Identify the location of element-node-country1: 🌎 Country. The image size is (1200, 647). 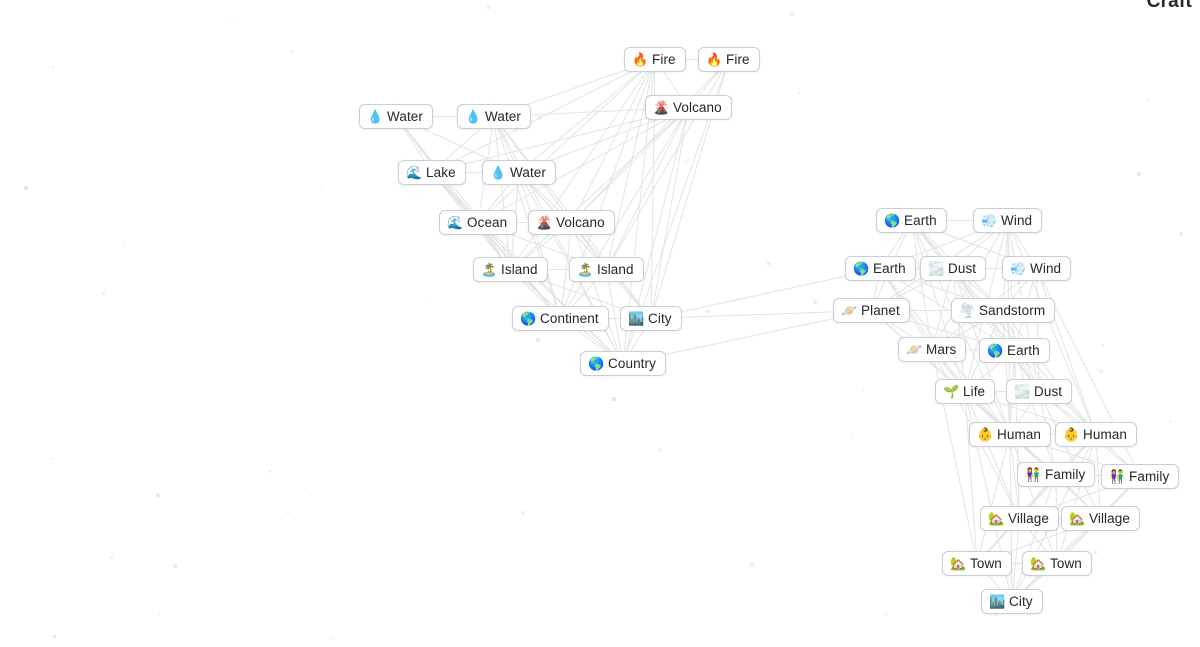
(623, 363).